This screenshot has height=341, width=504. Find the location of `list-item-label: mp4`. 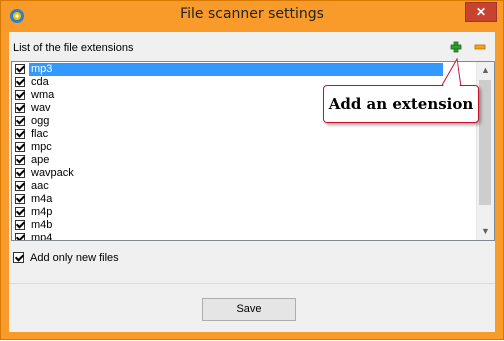

list-item-label: mp4 is located at coordinates (42, 236).